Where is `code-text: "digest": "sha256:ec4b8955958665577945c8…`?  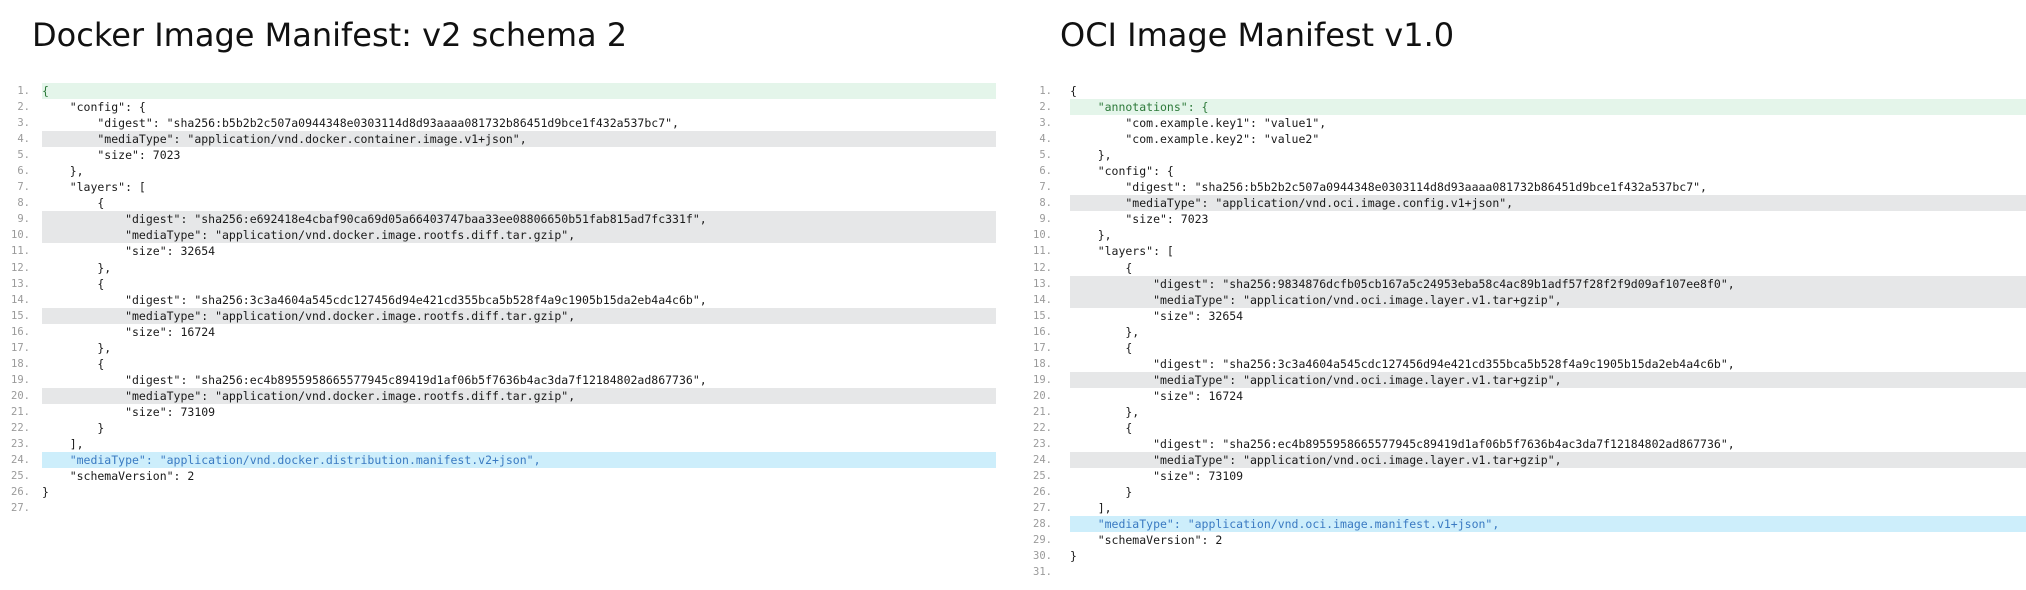
code-text: "digest": "sha256:ec4b8955958665577945c8… is located at coordinates (374, 379).